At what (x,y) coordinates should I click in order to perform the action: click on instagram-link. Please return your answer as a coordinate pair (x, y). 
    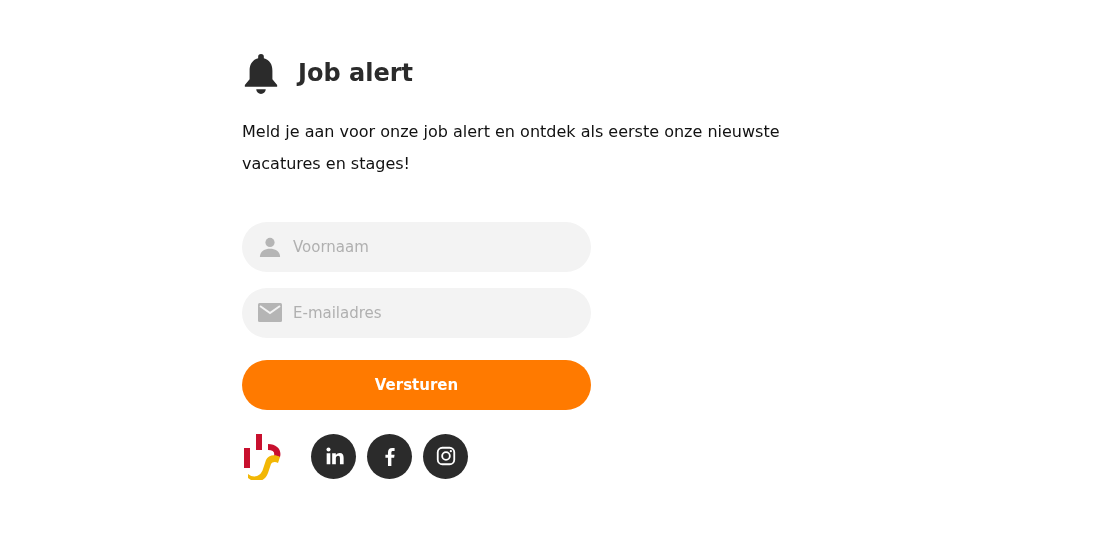
    Looking at the image, I should click on (445, 456).